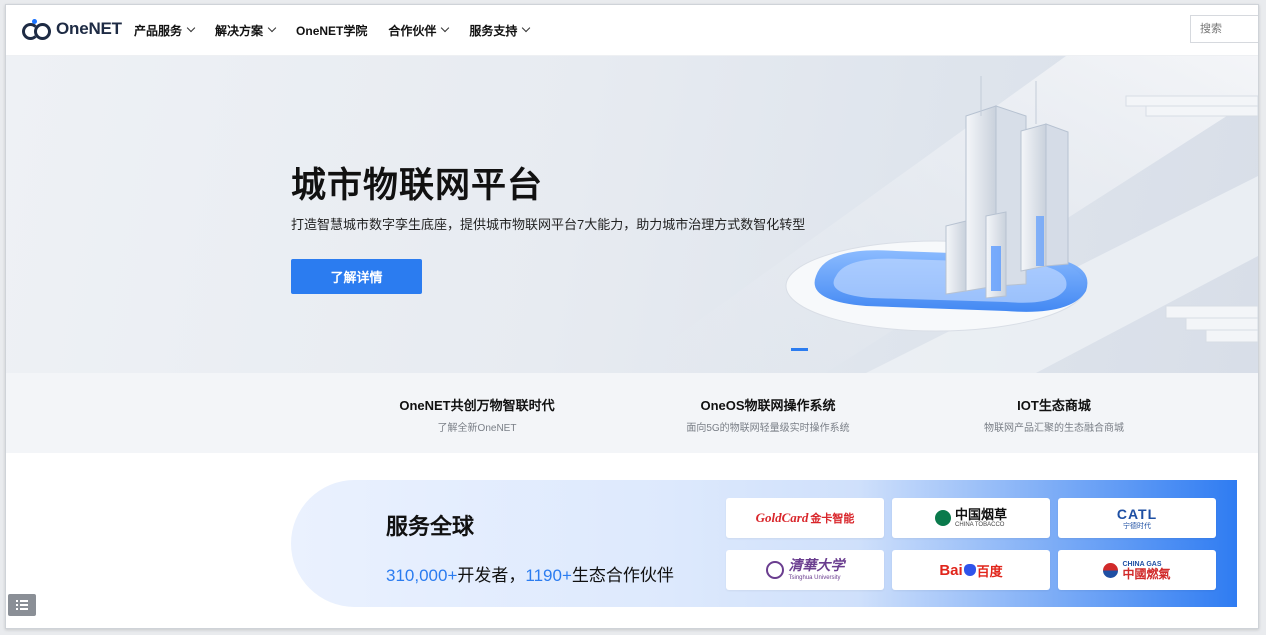  Describe the element at coordinates (422, 575) in the screenshot. I see `developers-count: 310,000+` at that location.